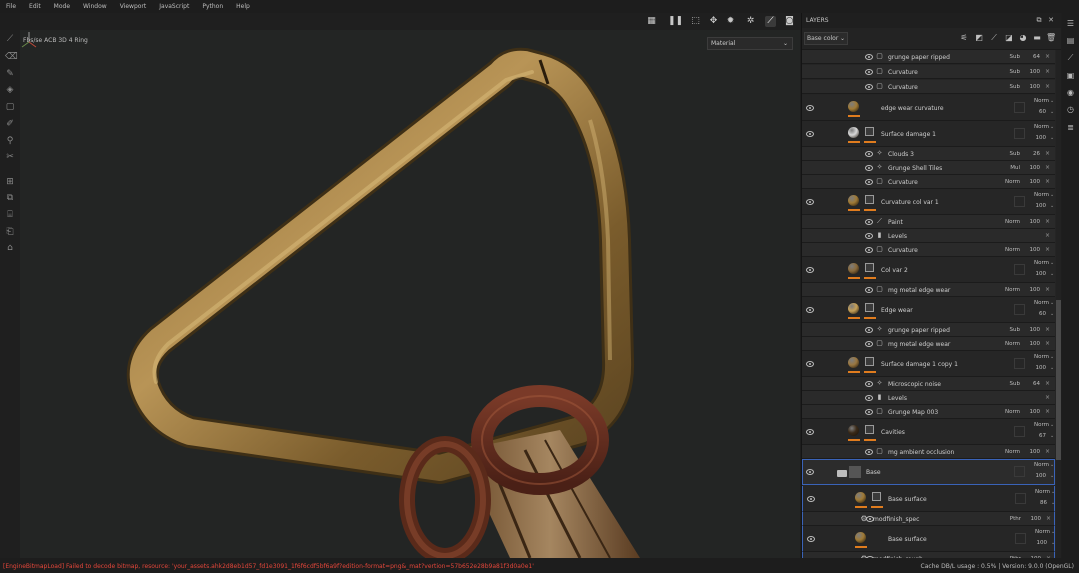 This screenshot has height=573, width=1079. I want to click on viewport-mode-select: Material ⌄, so click(750, 43).